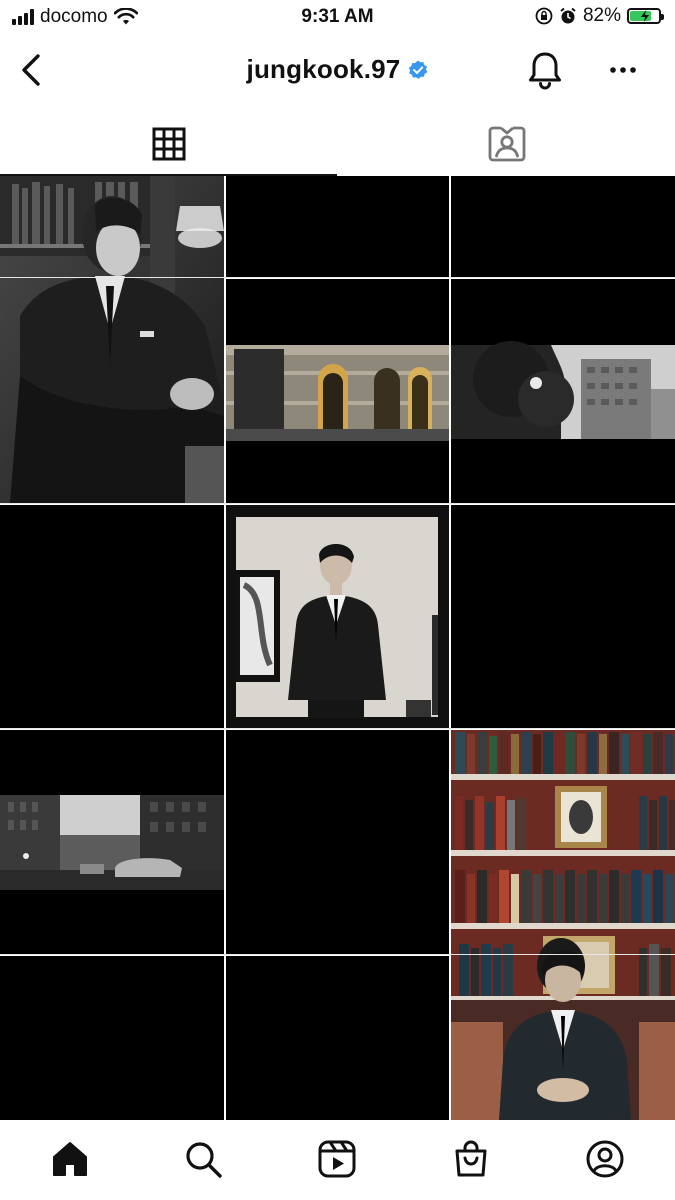 This screenshot has height=1200, width=675. I want to click on profile-header: jungkook.97, so click(337, 70).